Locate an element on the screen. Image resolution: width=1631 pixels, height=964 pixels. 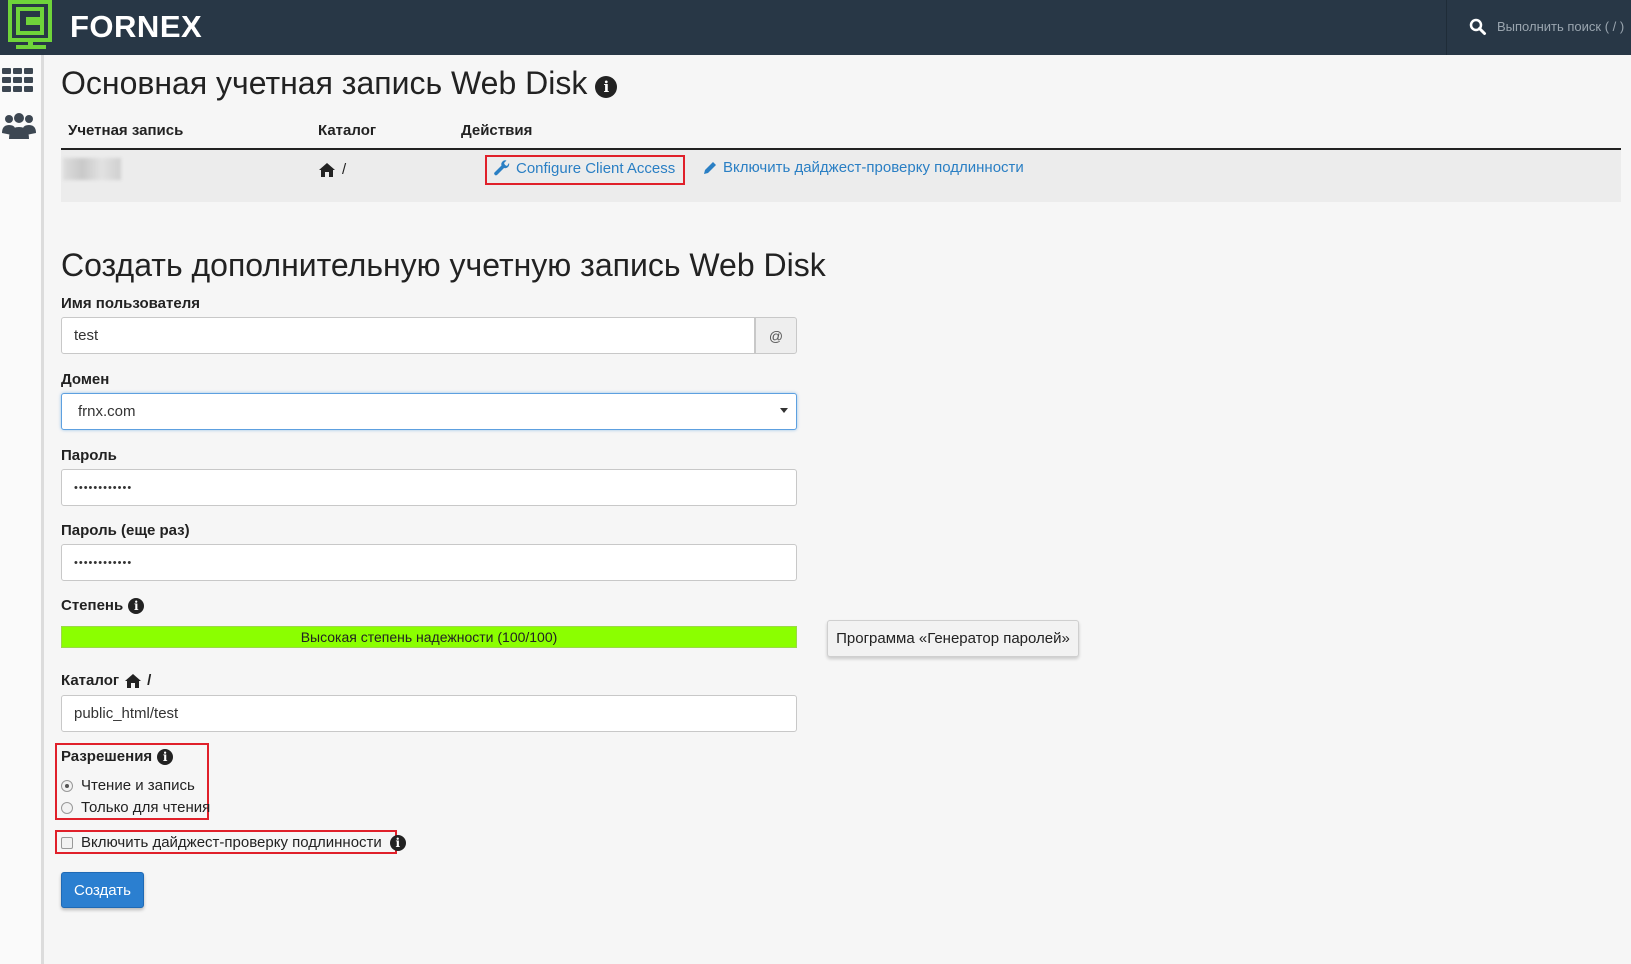
brand-name: FORNEX is located at coordinates (136, 26).